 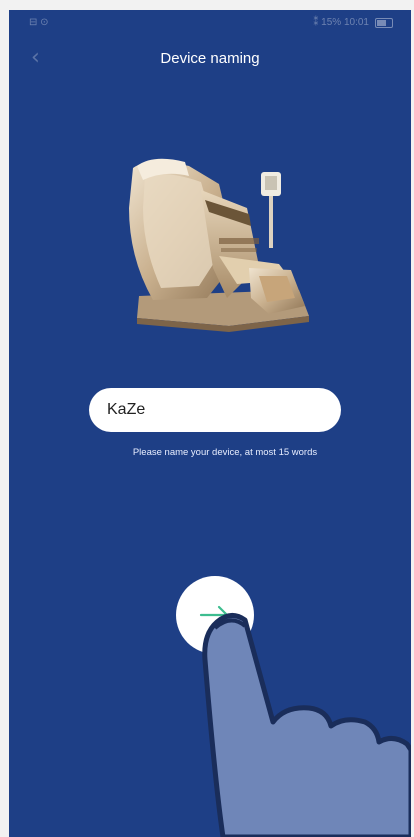 I want to click on status-icons-right: ⁑ 15% 10:01, so click(x=353, y=22).